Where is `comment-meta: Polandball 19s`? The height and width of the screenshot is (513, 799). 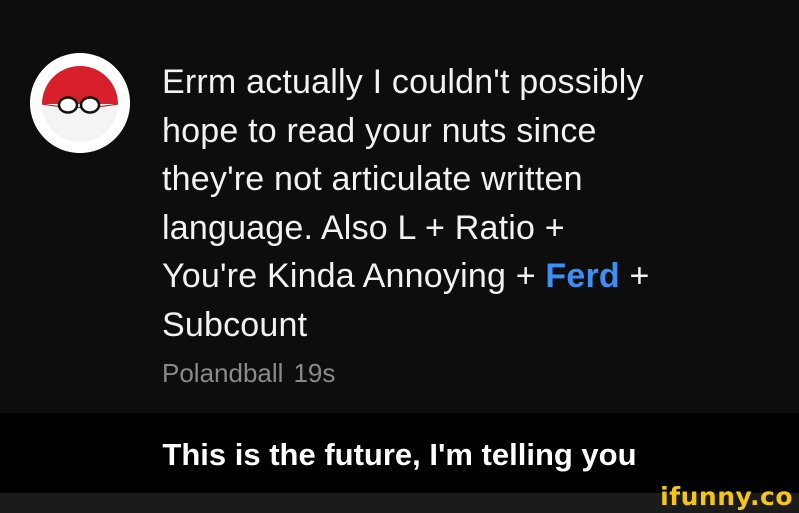 comment-meta: Polandball 19s is located at coordinates (248, 373).